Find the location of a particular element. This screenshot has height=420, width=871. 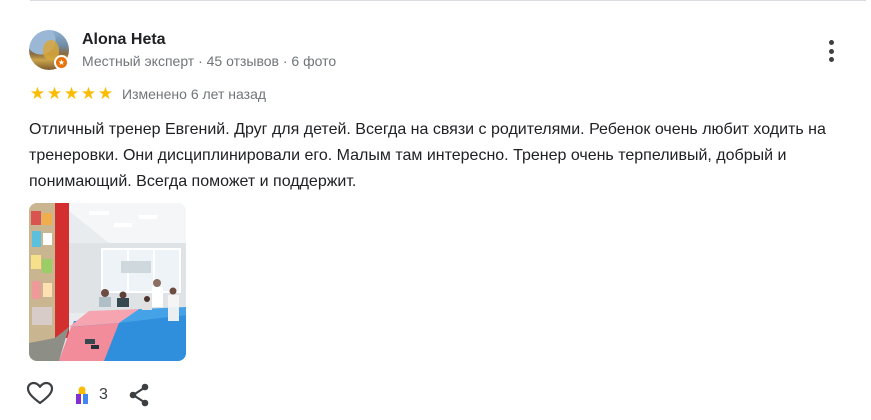

heart-outline-icon is located at coordinates (40, 394).